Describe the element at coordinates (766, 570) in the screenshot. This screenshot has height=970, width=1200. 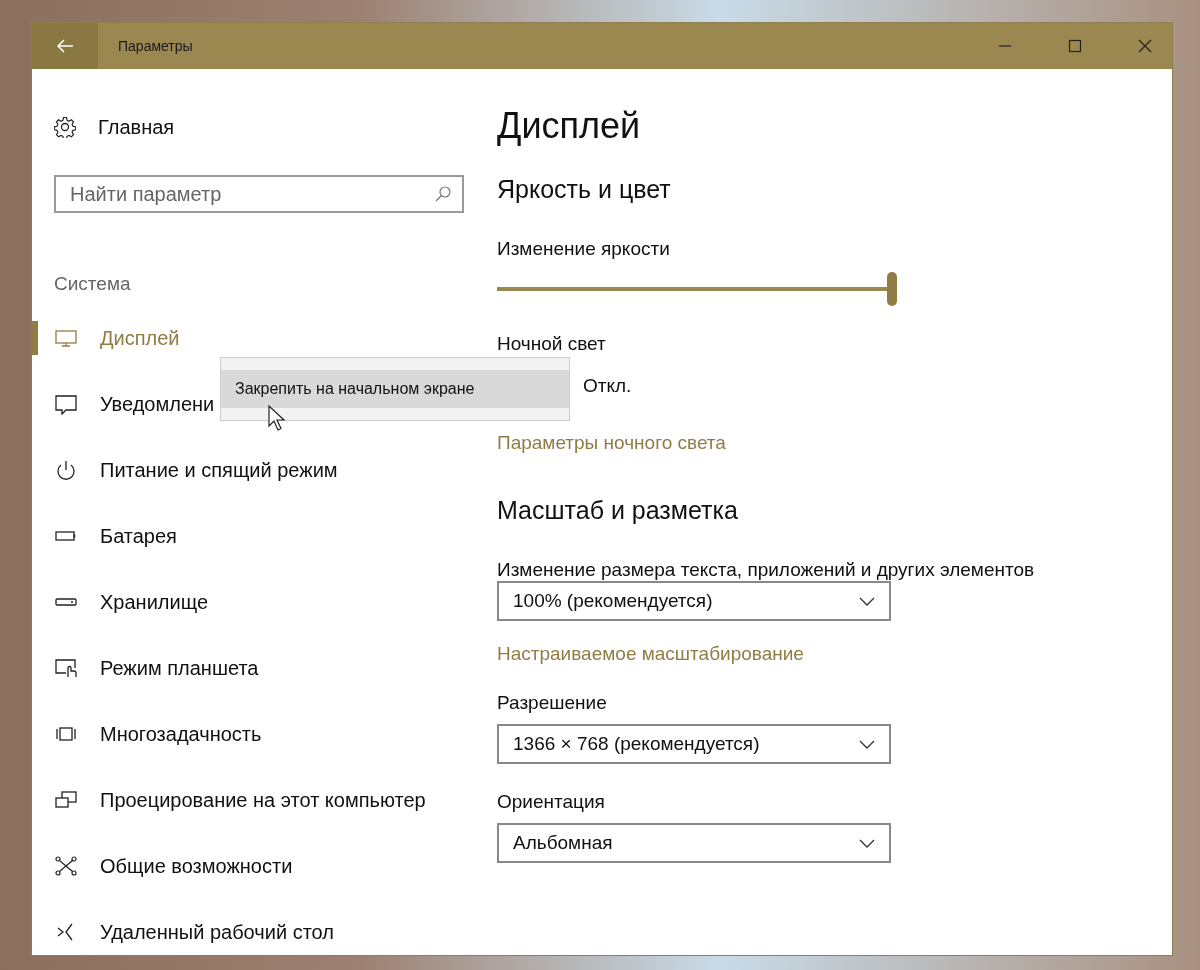
I see `setting-label: Изменение размера текста, приложений и других элементов` at that location.